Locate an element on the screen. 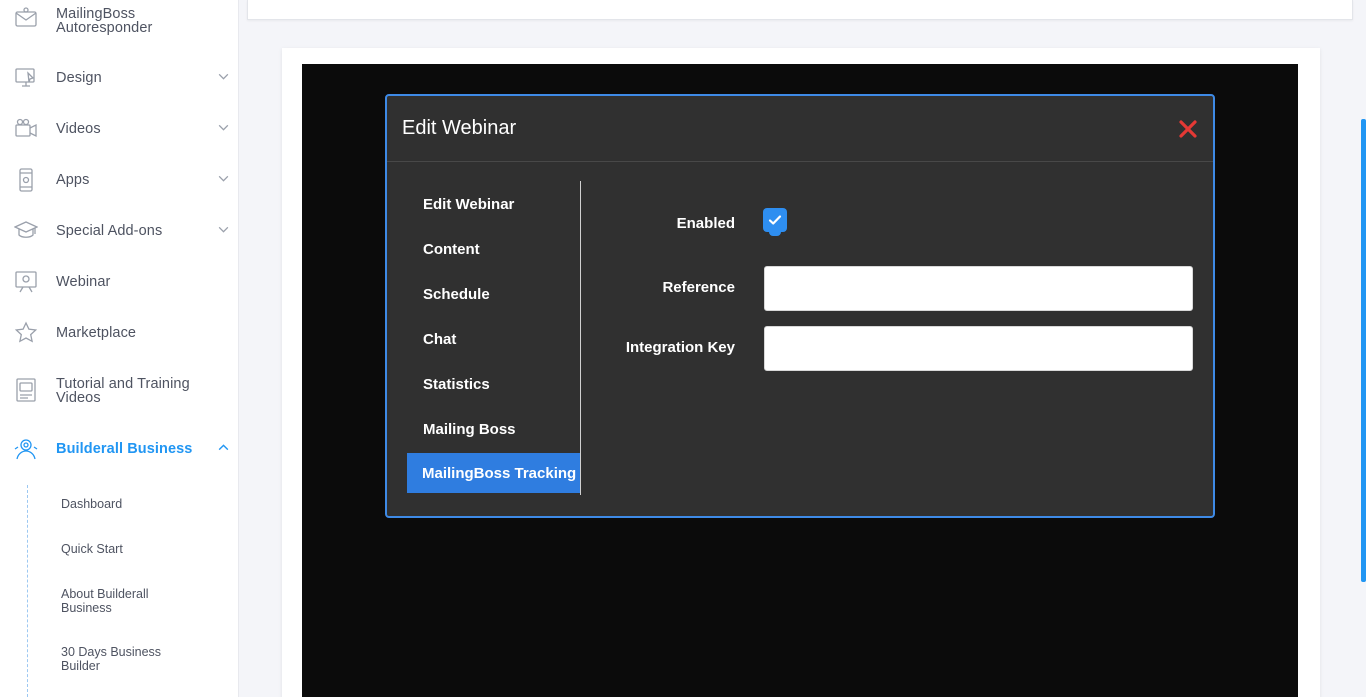 The image size is (1366, 697). sidebar-item-label: MailingBoss Autoresponder is located at coordinates (104, 21).